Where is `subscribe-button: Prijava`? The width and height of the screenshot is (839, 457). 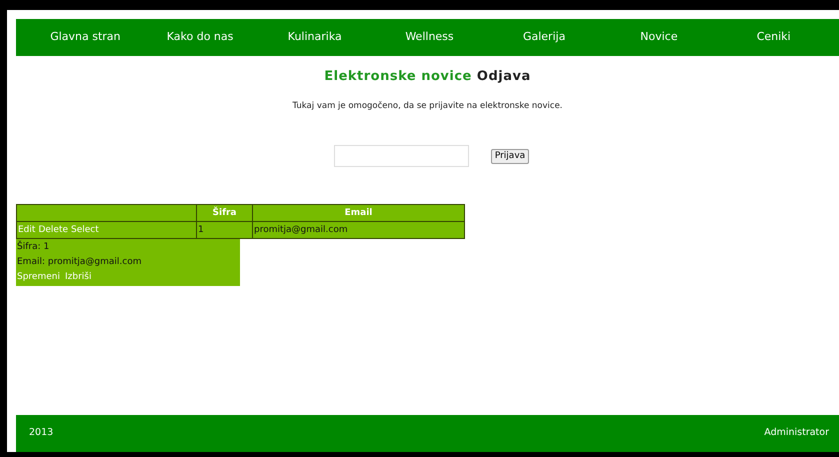 subscribe-button: Prijava is located at coordinates (510, 156).